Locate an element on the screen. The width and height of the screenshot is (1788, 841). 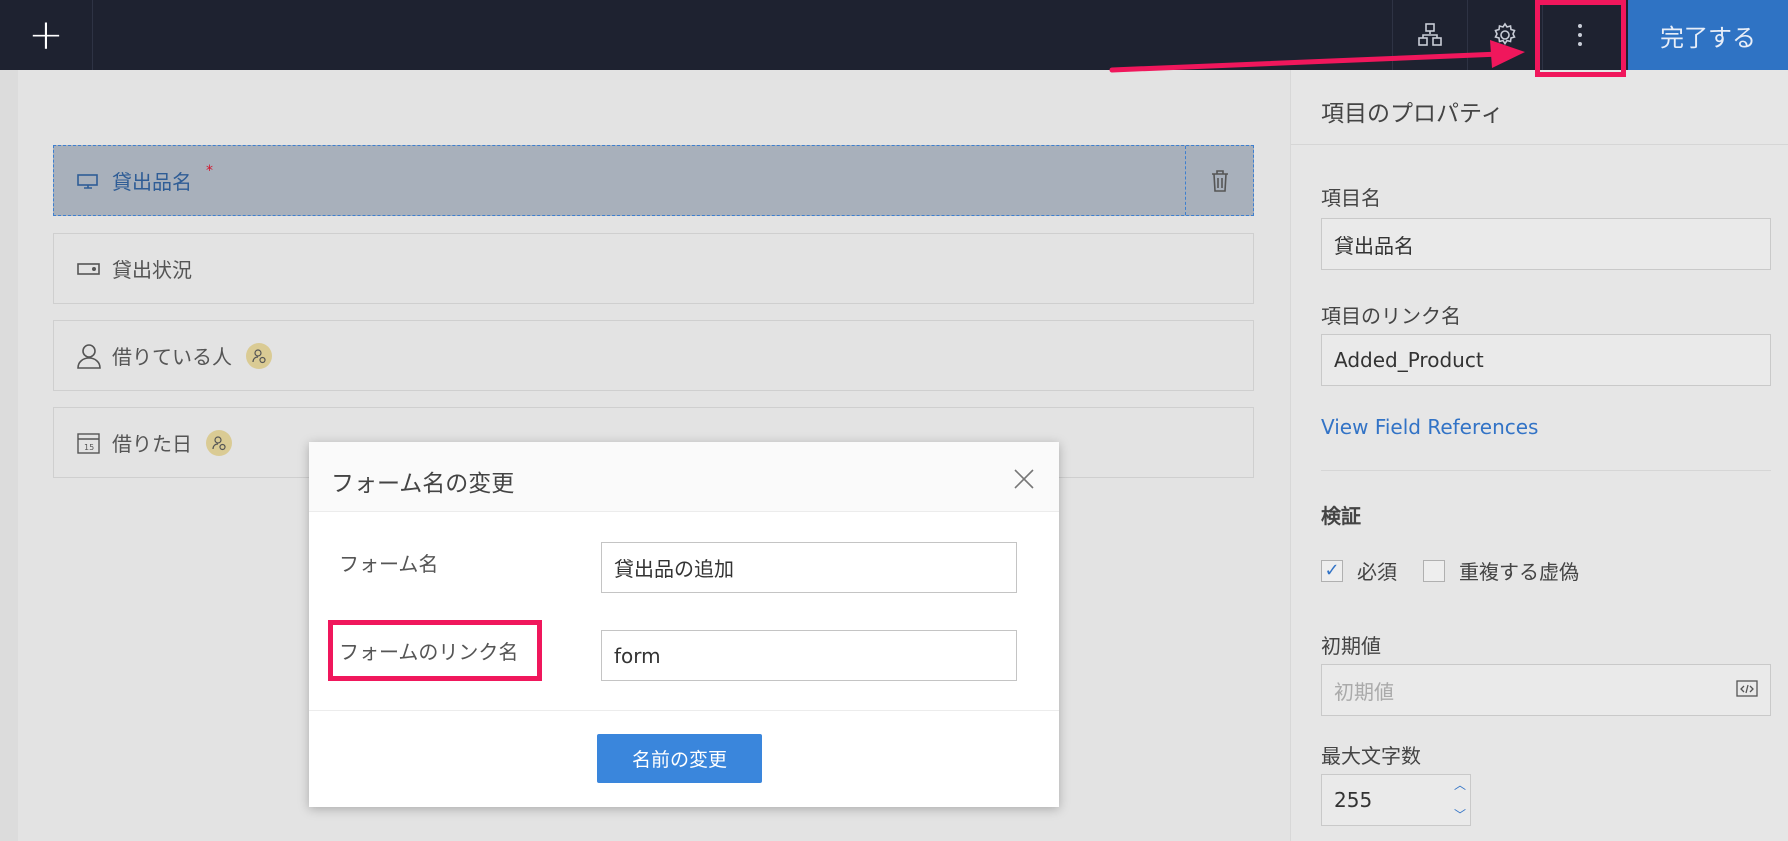
link-name-label: 項目のリンク名 is located at coordinates (1391, 316).